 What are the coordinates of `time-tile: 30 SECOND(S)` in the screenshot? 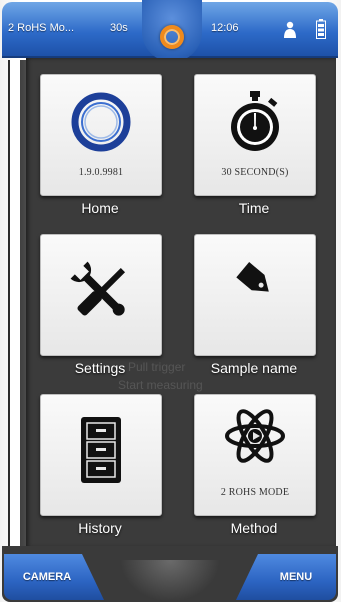 It's located at (255, 135).